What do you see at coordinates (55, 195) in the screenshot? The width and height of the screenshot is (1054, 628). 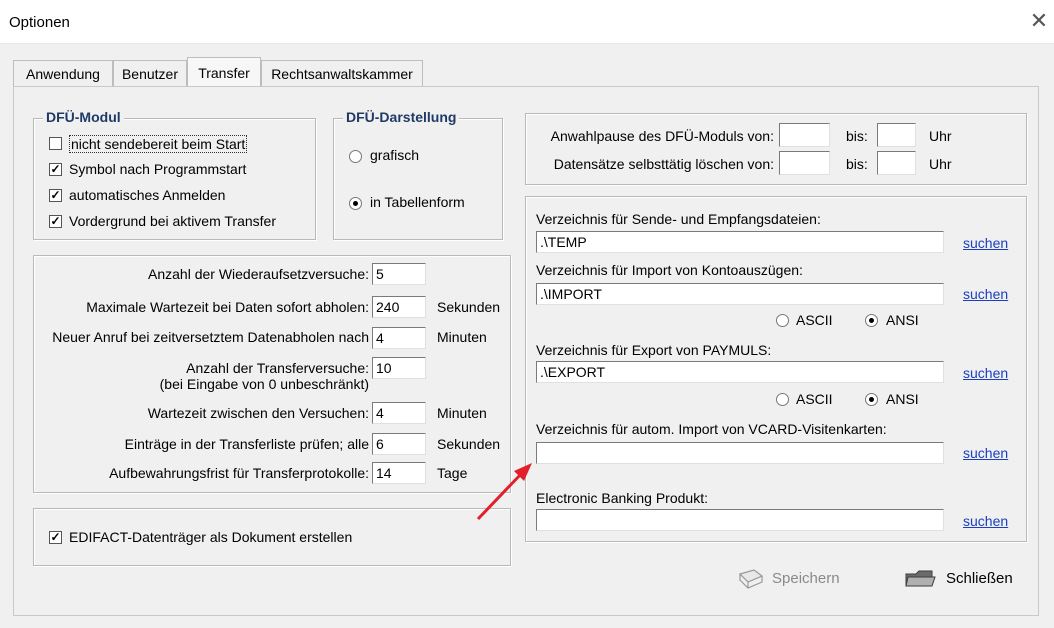 I see `checkbox-automatisches-anmelden: ✓` at bounding box center [55, 195].